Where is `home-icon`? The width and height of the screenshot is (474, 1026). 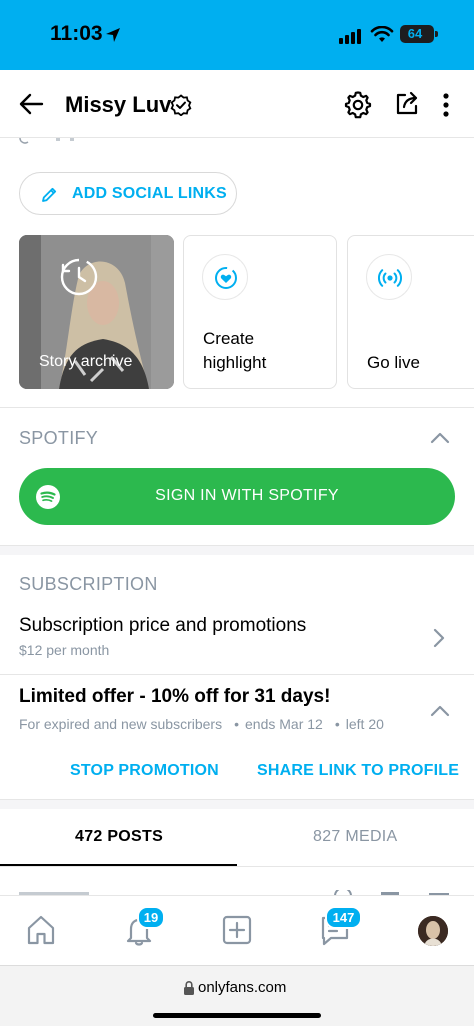 home-icon is located at coordinates (41, 930).